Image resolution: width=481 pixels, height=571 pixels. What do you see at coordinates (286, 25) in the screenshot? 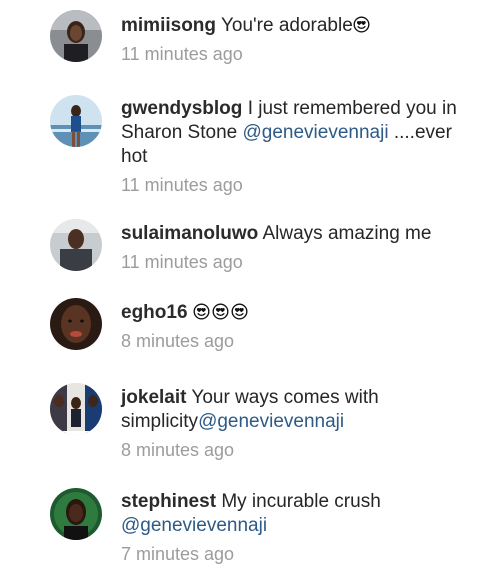
I see `comment-text: You're adorable` at bounding box center [286, 25].